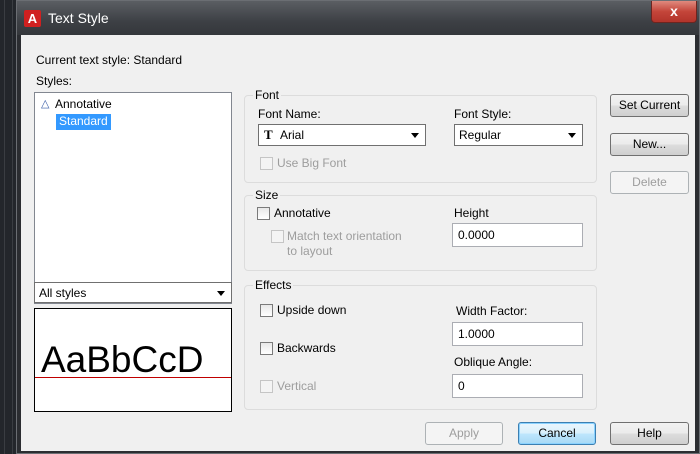 The height and width of the screenshot is (454, 700). Describe the element at coordinates (518, 135) in the screenshot. I see `font-style-dropdown: Regular` at that location.